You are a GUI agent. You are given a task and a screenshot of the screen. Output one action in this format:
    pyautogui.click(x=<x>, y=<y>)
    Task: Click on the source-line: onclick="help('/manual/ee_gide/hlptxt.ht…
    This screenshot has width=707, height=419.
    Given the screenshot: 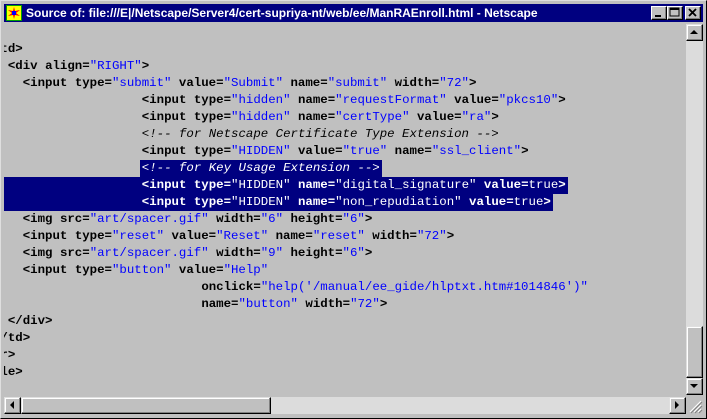 What is the action you would take?
    pyautogui.click(x=345, y=287)
    